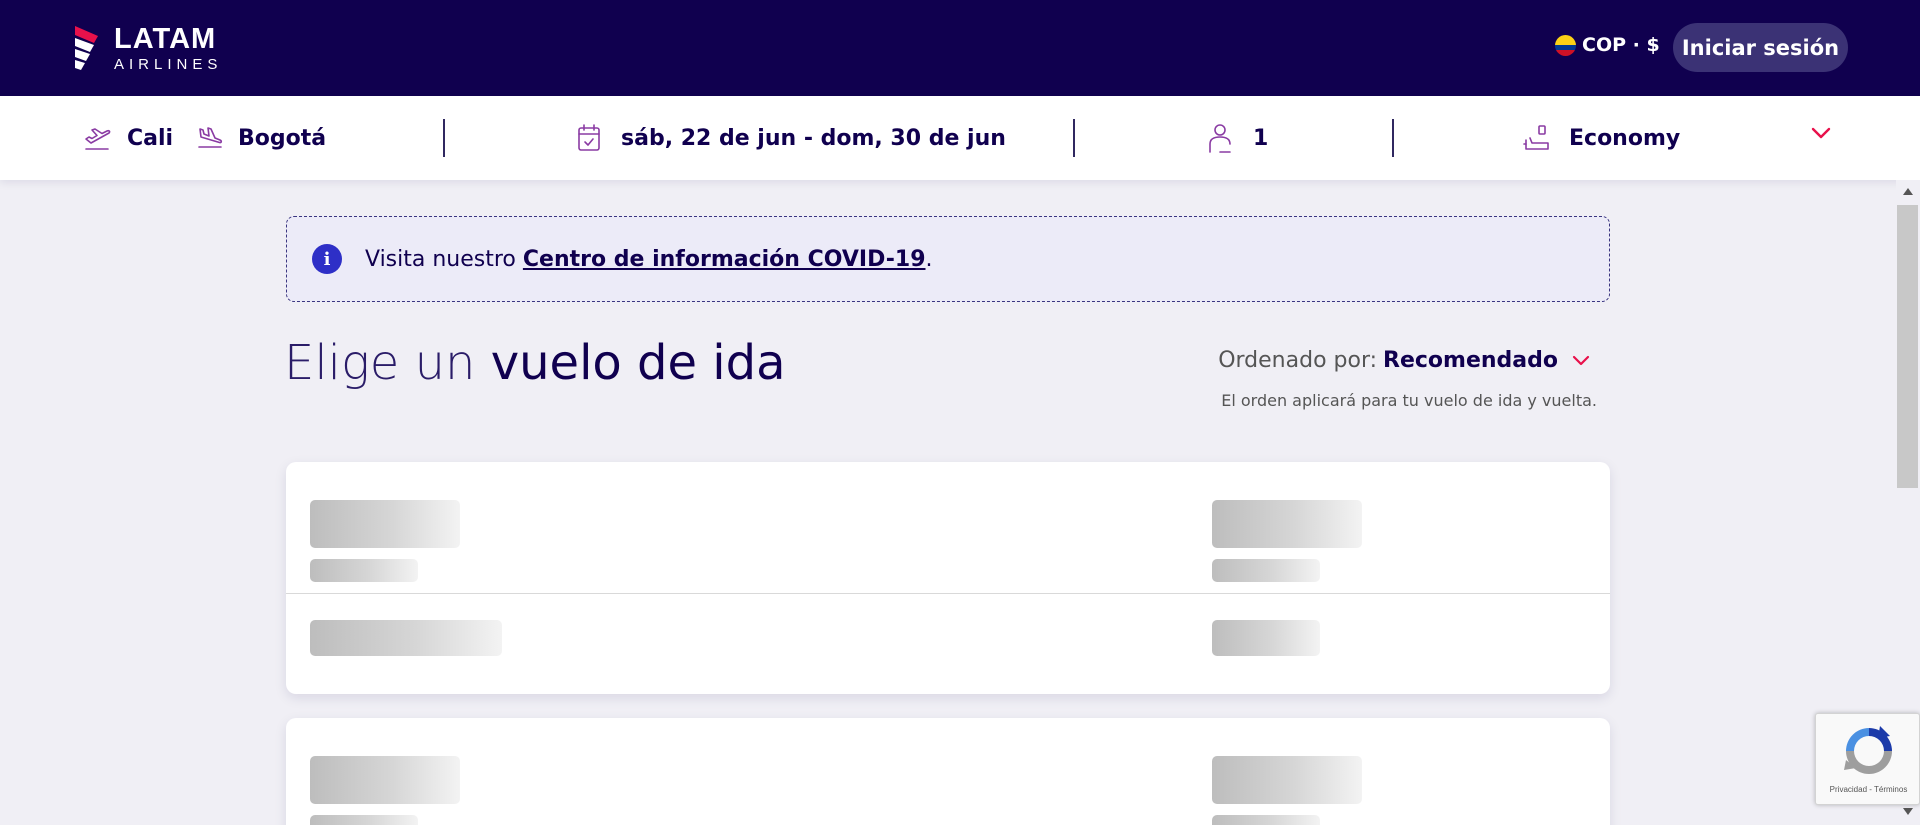 The width and height of the screenshot is (1920, 825). I want to click on covid-prefix: Visita nuestro, so click(444, 259).